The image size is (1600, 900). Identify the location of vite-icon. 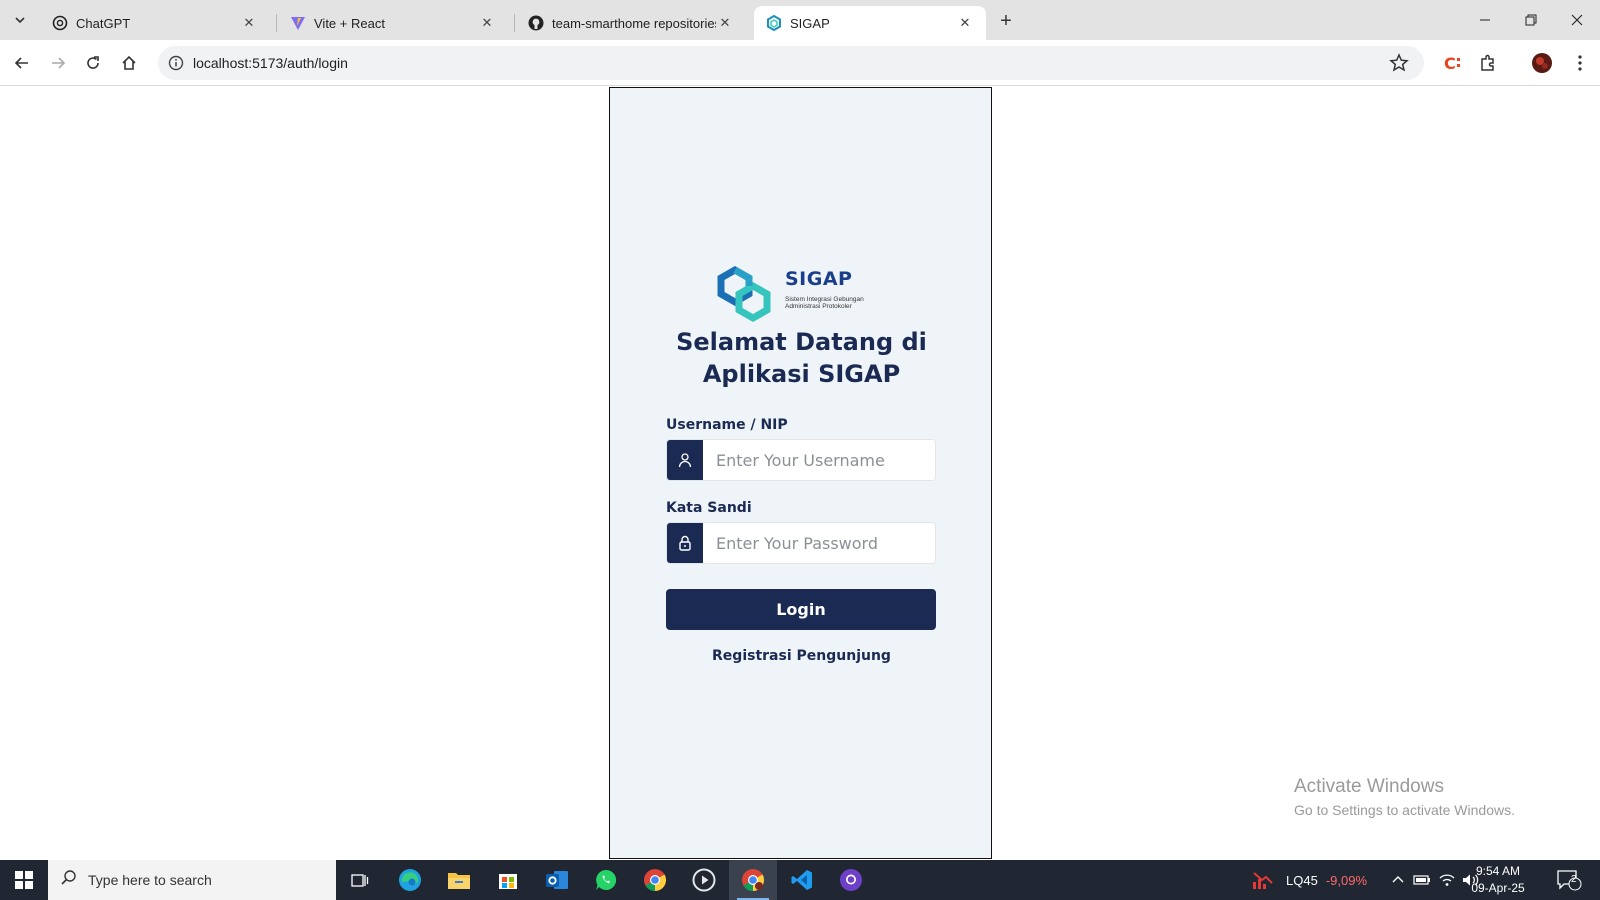
(298, 23).